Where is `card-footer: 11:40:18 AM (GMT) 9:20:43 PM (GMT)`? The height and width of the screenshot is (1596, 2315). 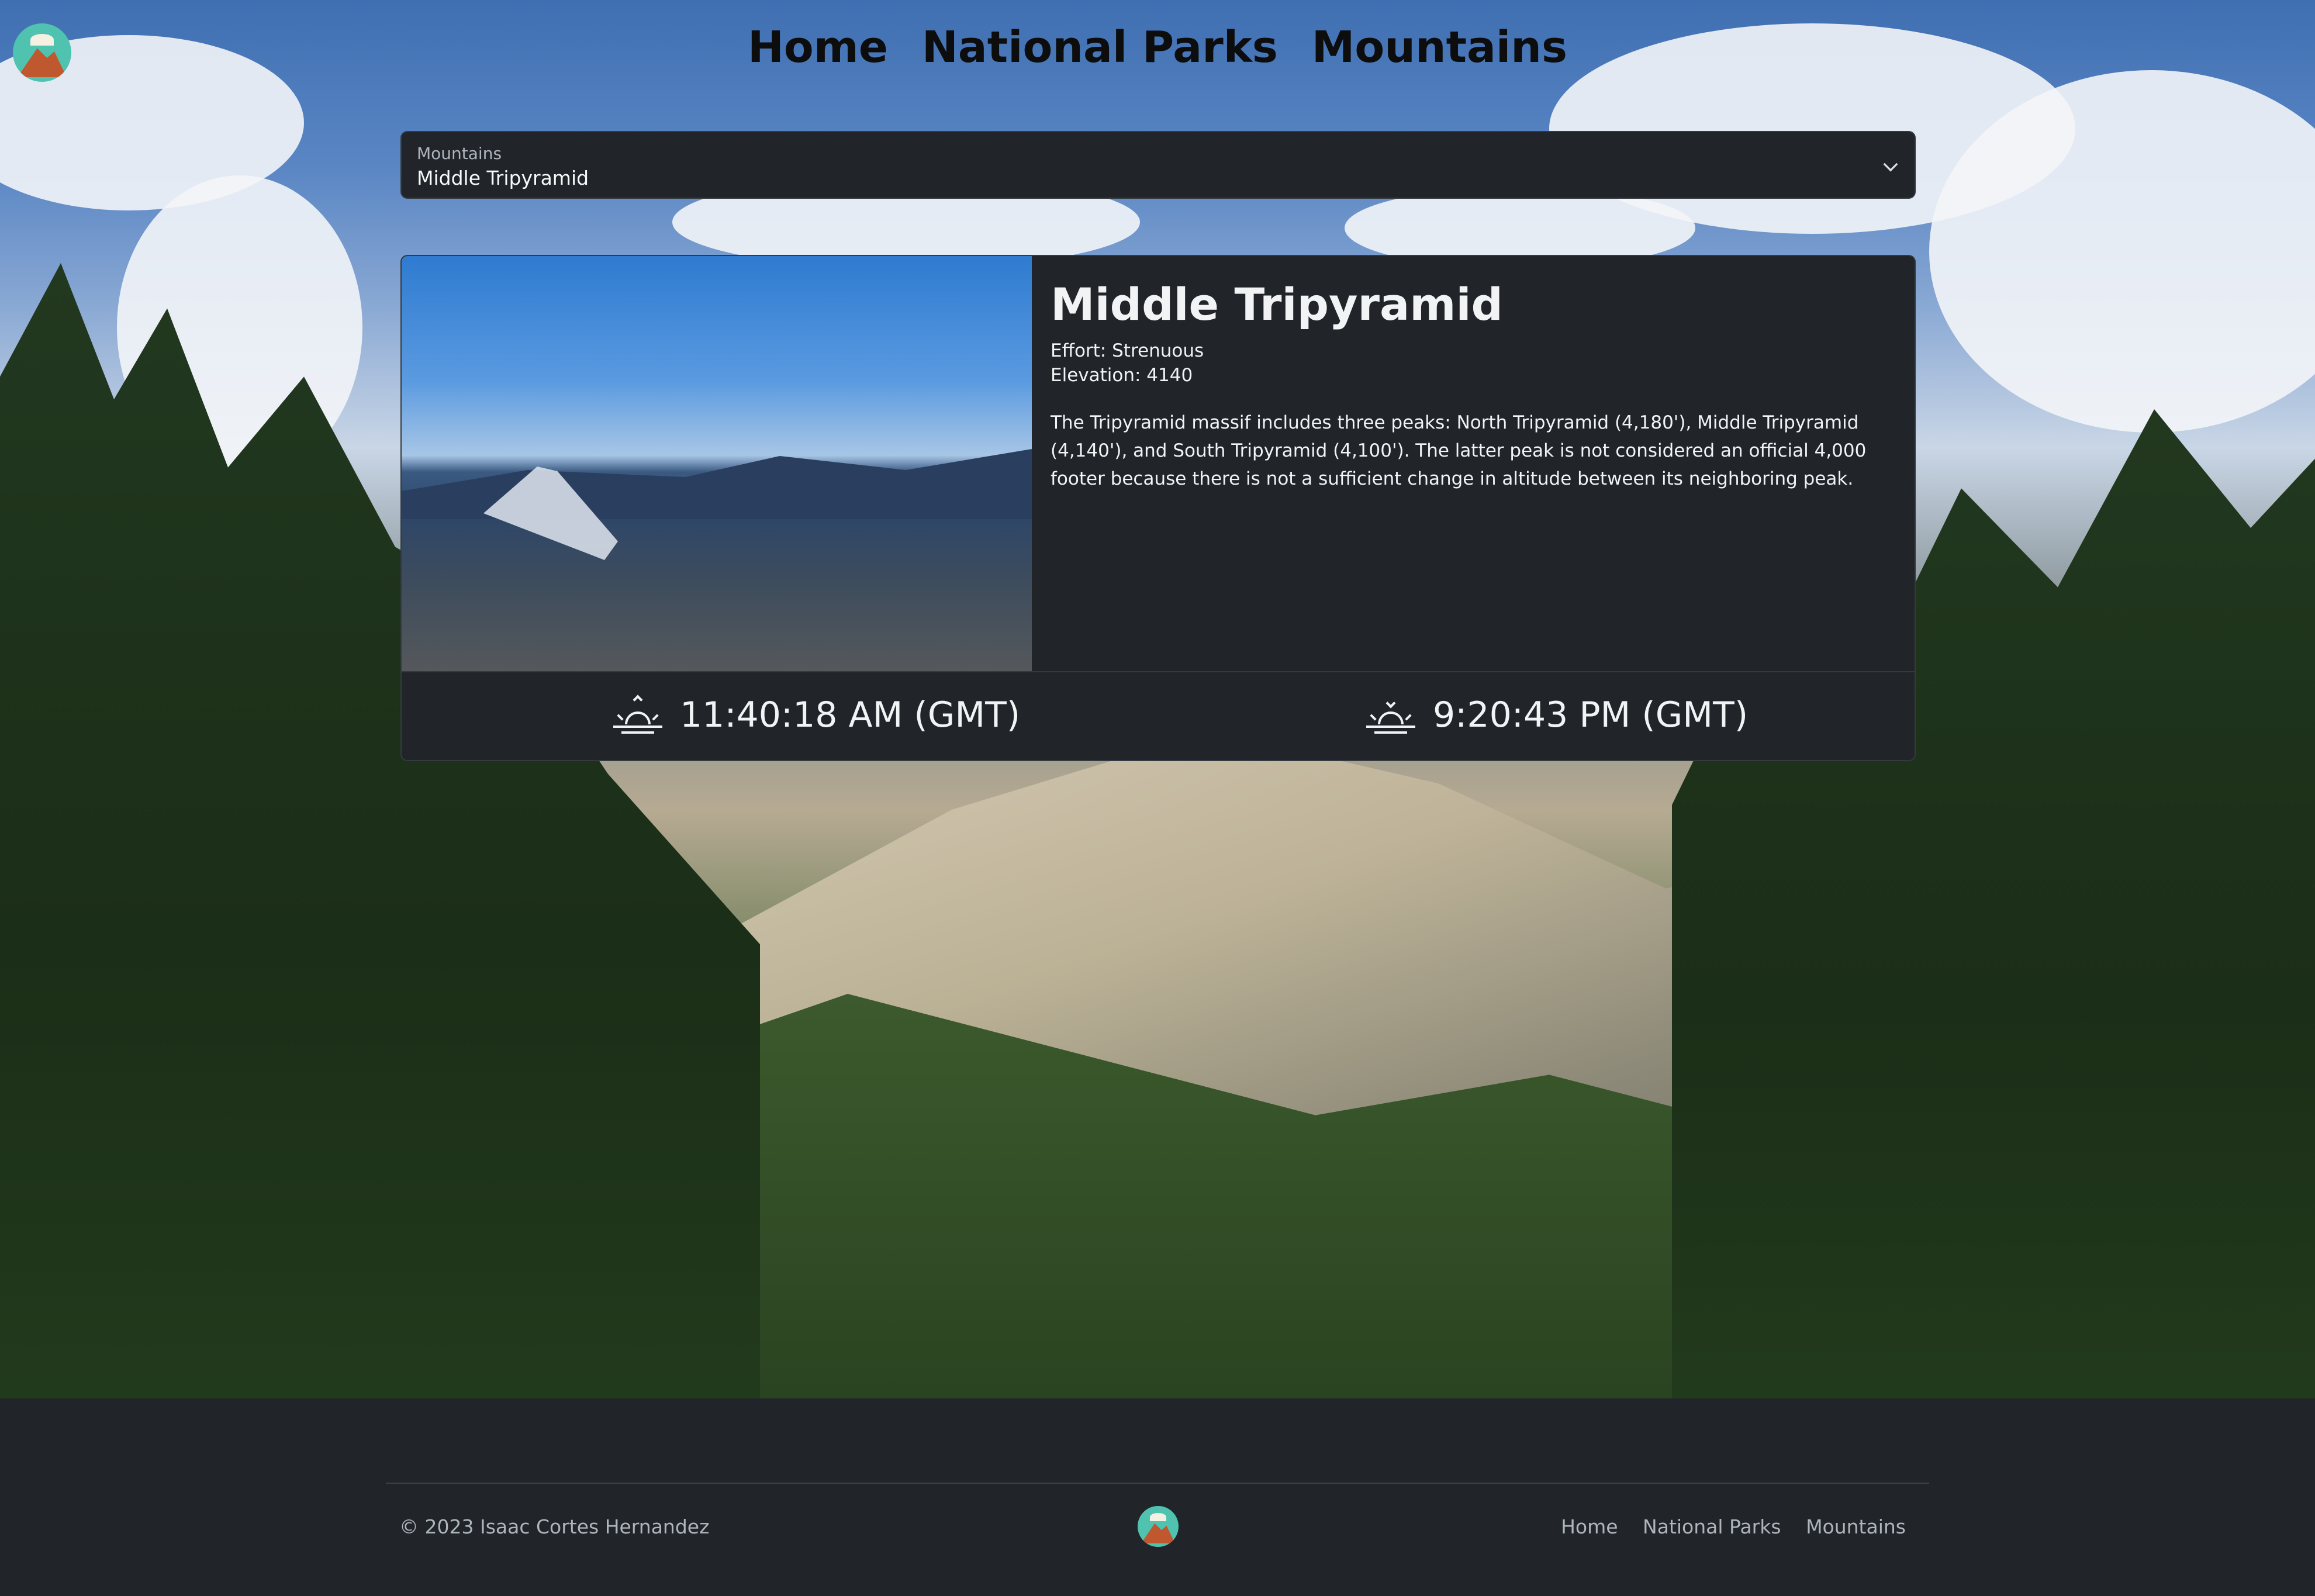
card-footer: 11:40:18 AM (GMT) 9:20:43 PM (GMT) is located at coordinates (1158, 715).